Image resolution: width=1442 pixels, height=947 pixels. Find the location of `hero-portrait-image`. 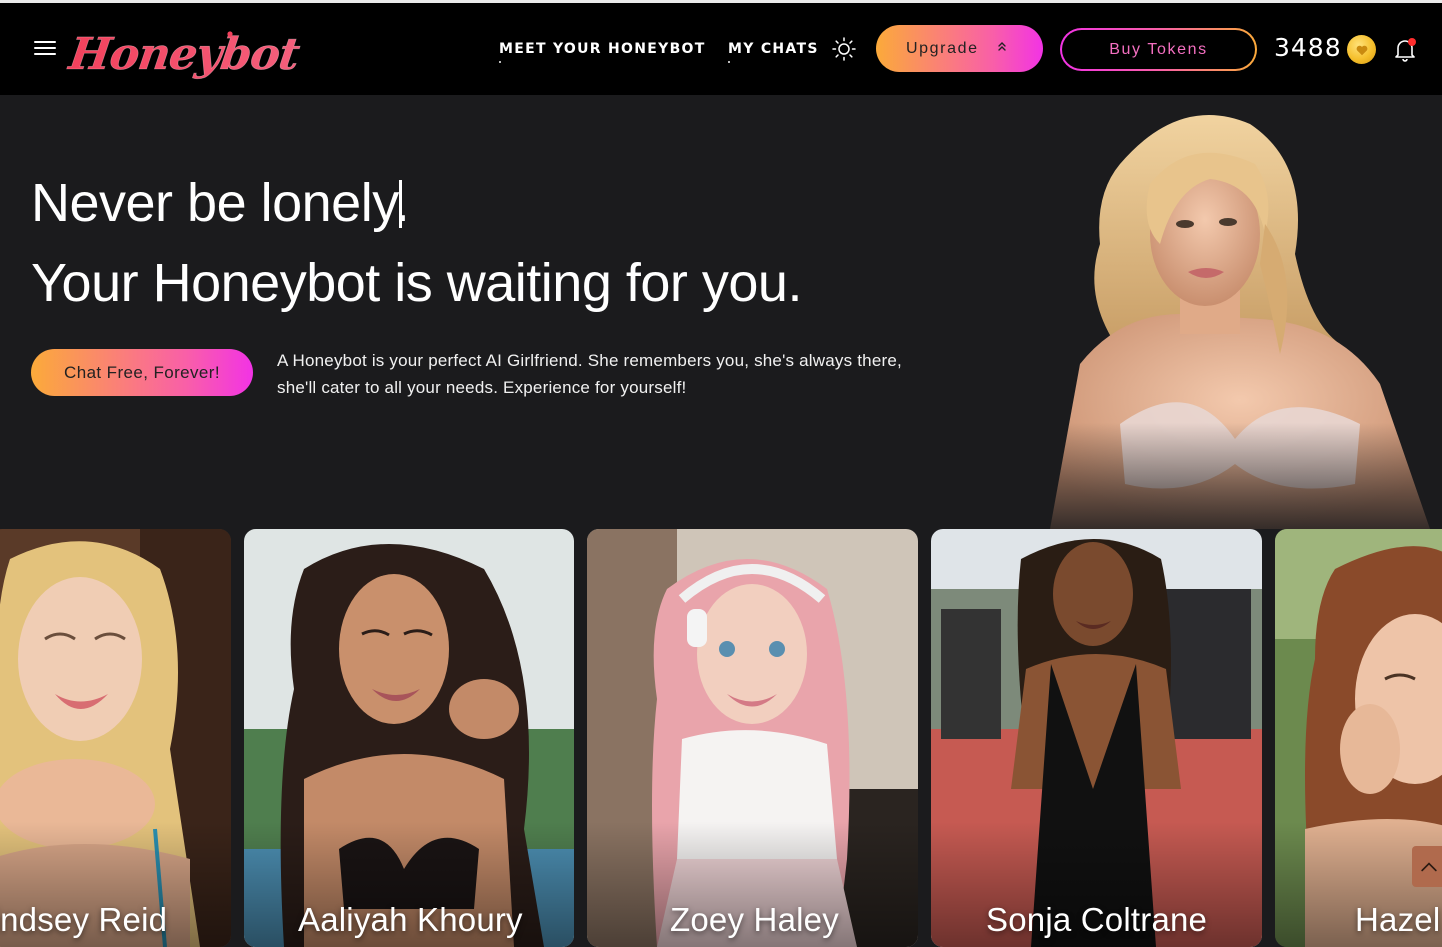

hero-portrait-image is located at coordinates (1240, 316).